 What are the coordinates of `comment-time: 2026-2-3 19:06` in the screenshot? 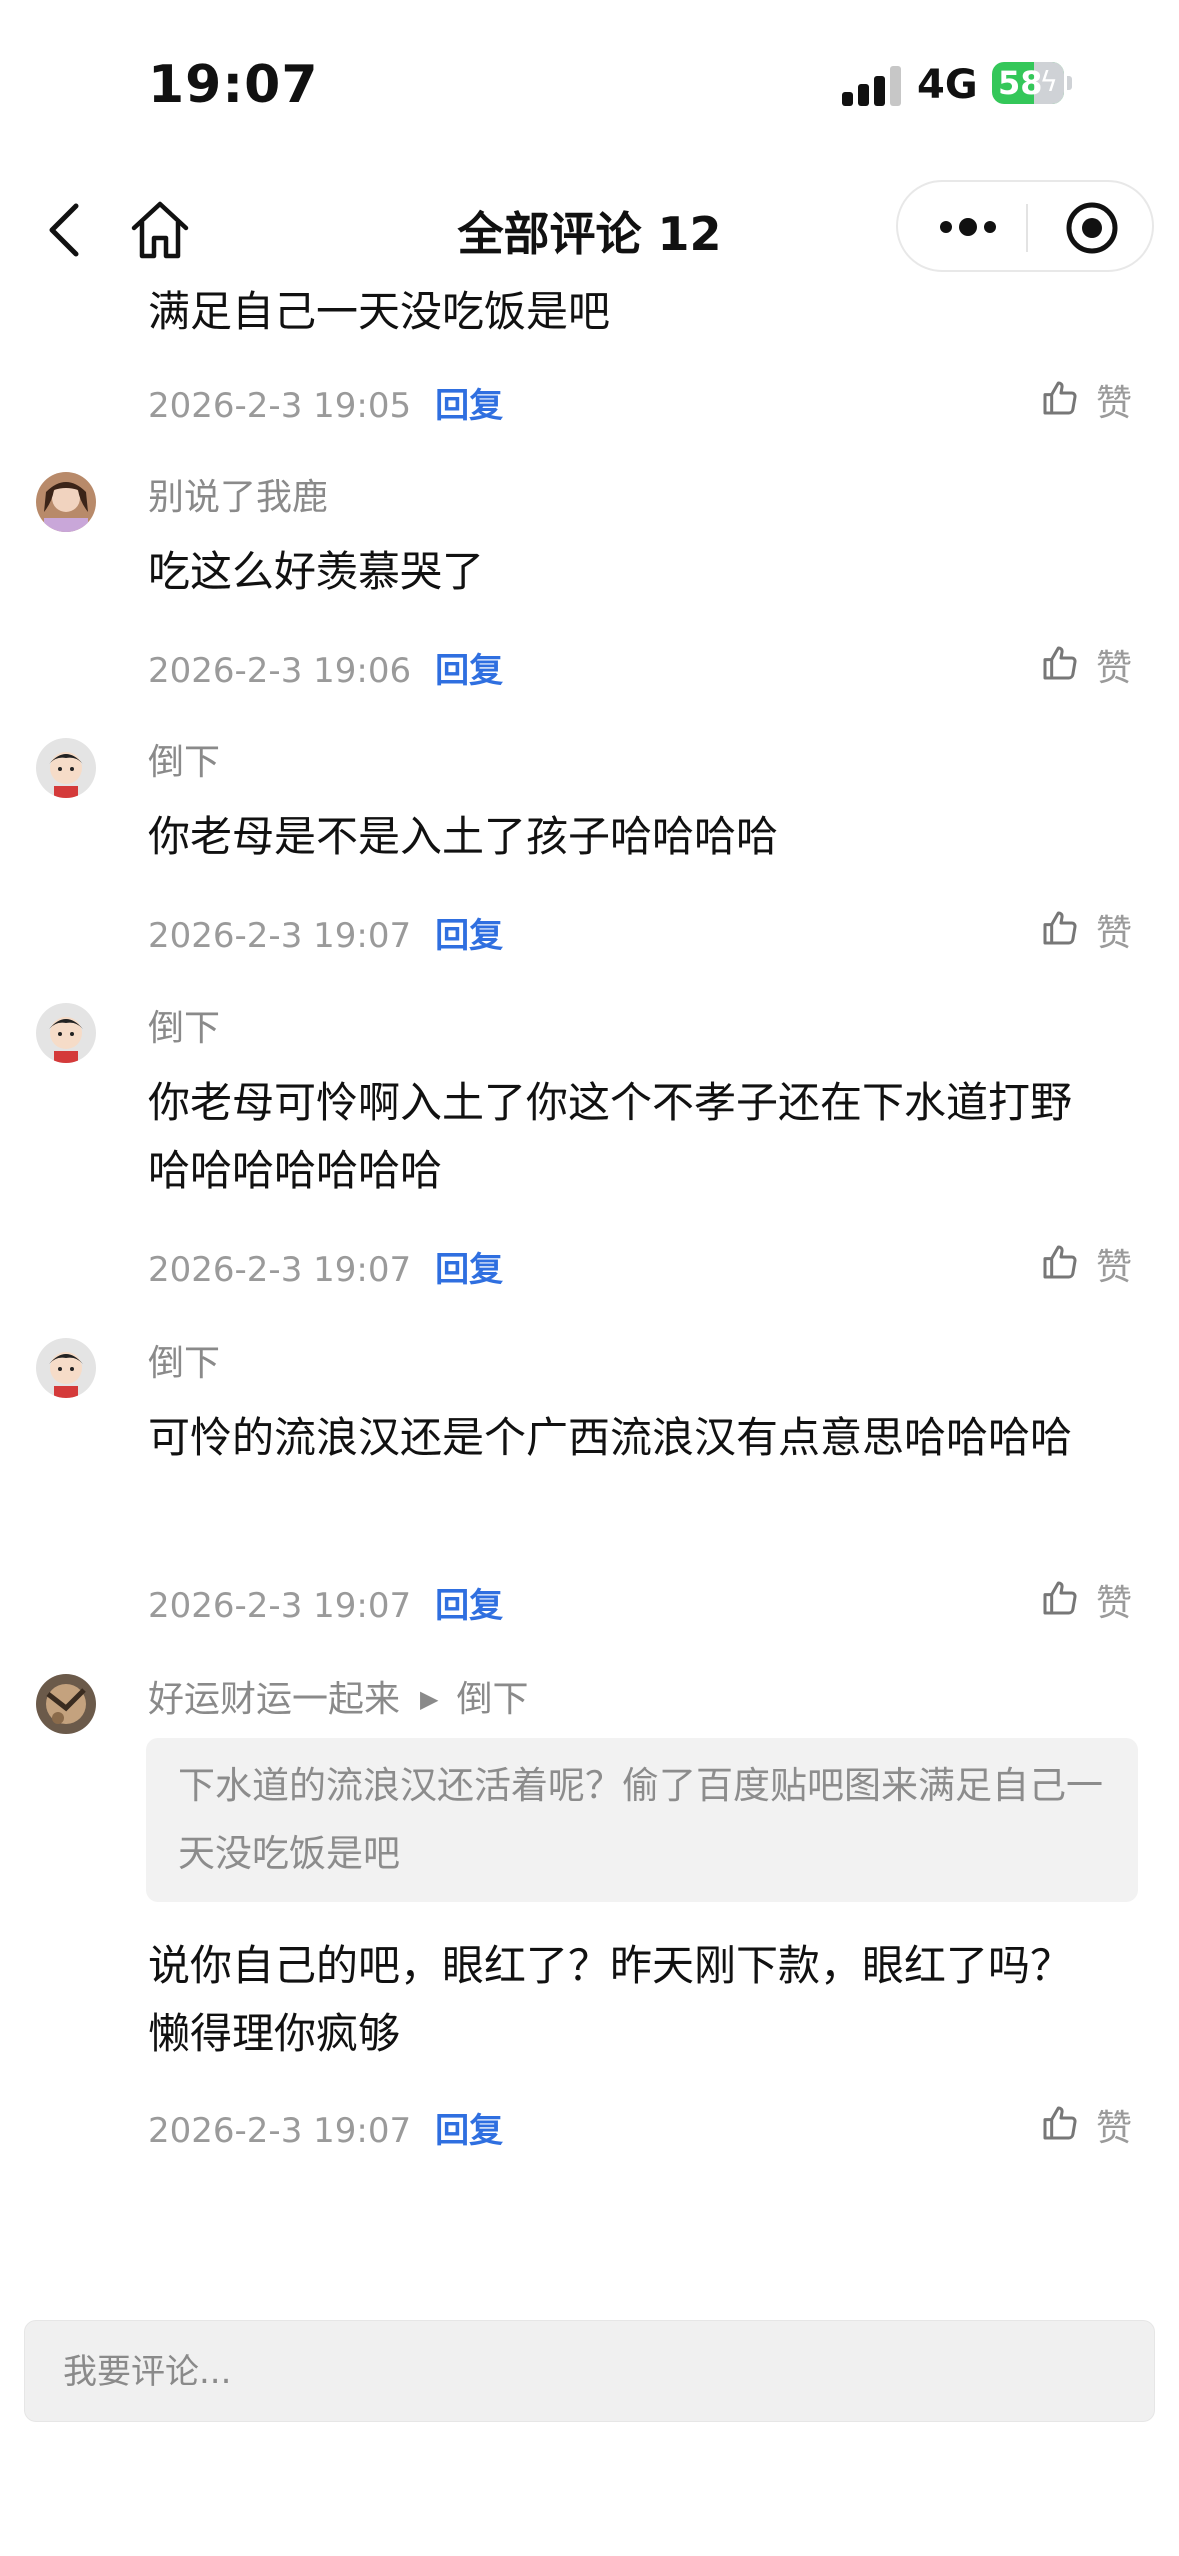 It's located at (280, 671).